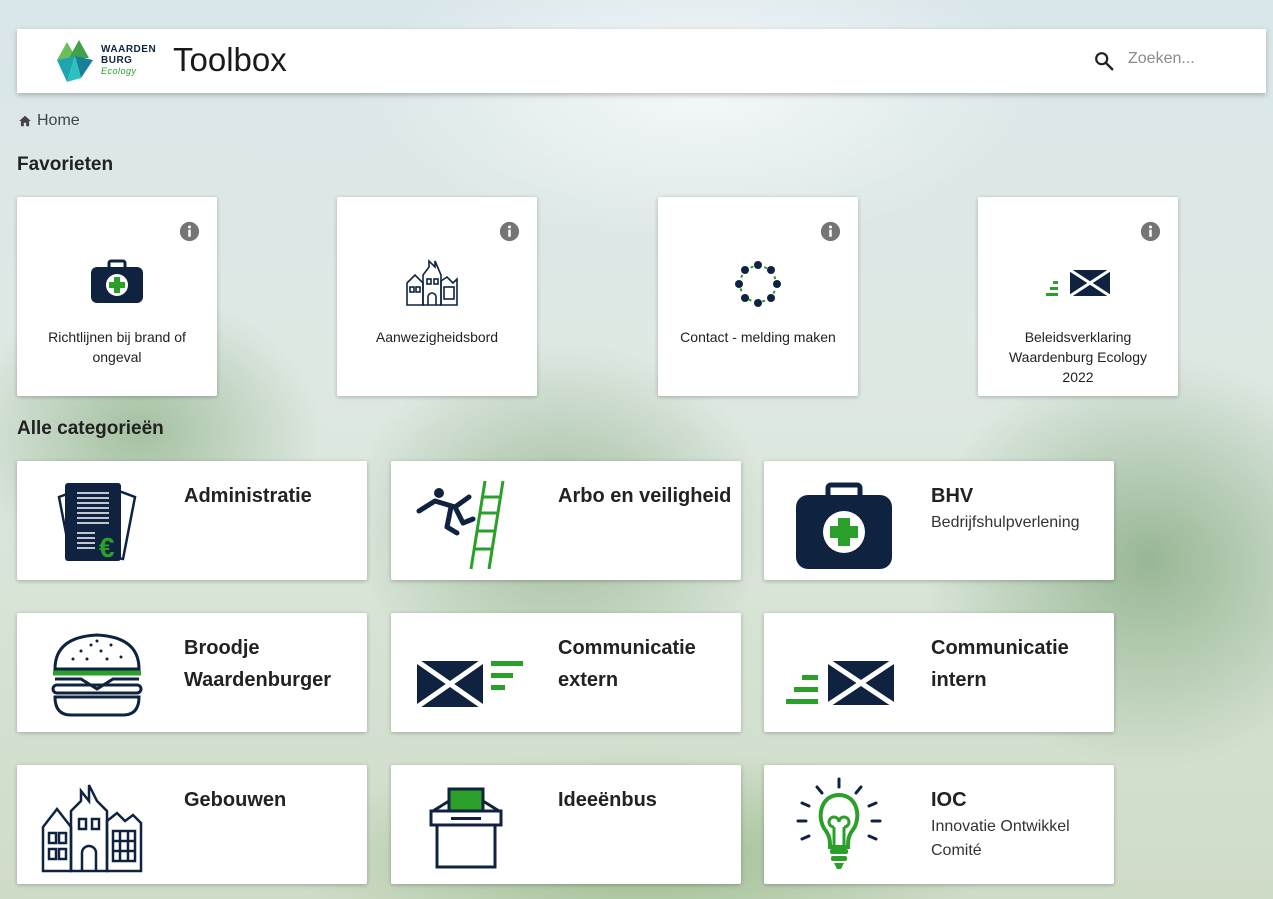 Image resolution: width=1273 pixels, height=899 pixels. I want to click on search-icon, so click(1104, 61).